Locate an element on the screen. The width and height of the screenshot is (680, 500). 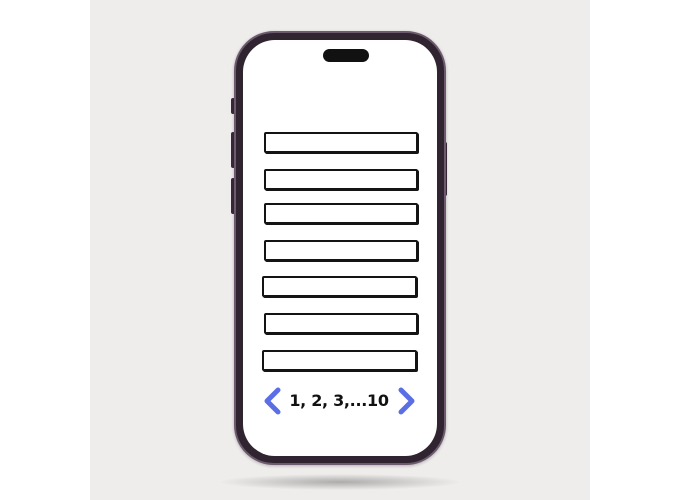
dynamic-island is located at coordinates (346, 55).